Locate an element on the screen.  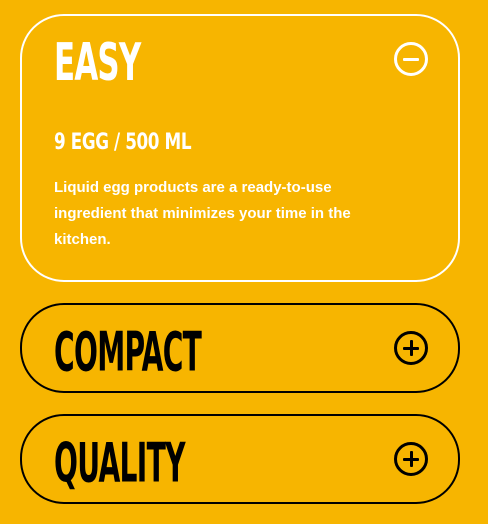
accordion-title-quality: QUALITY is located at coordinates (119, 462).